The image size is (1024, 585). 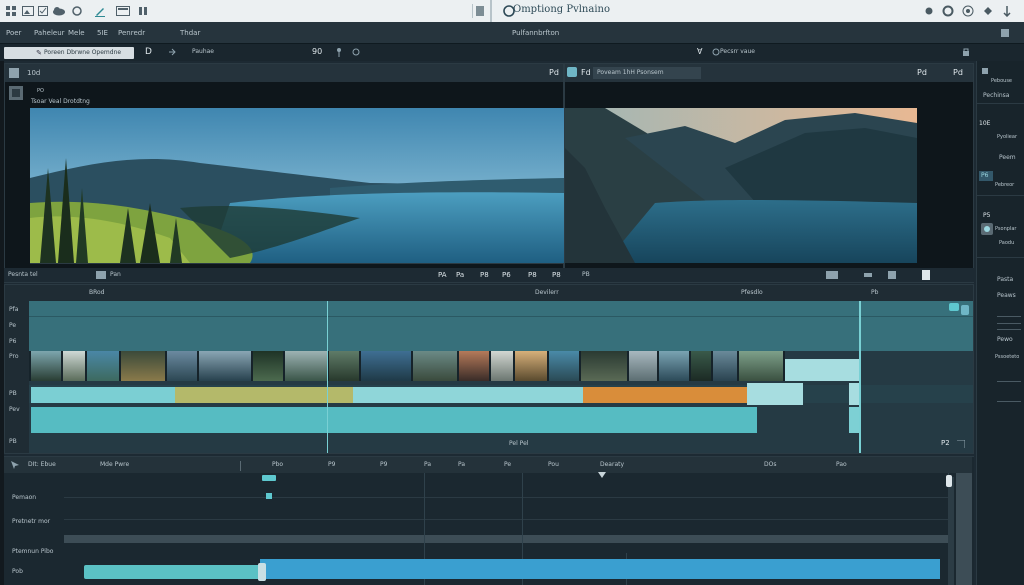 I want to click on pencil-icon, so click(x=100, y=11).